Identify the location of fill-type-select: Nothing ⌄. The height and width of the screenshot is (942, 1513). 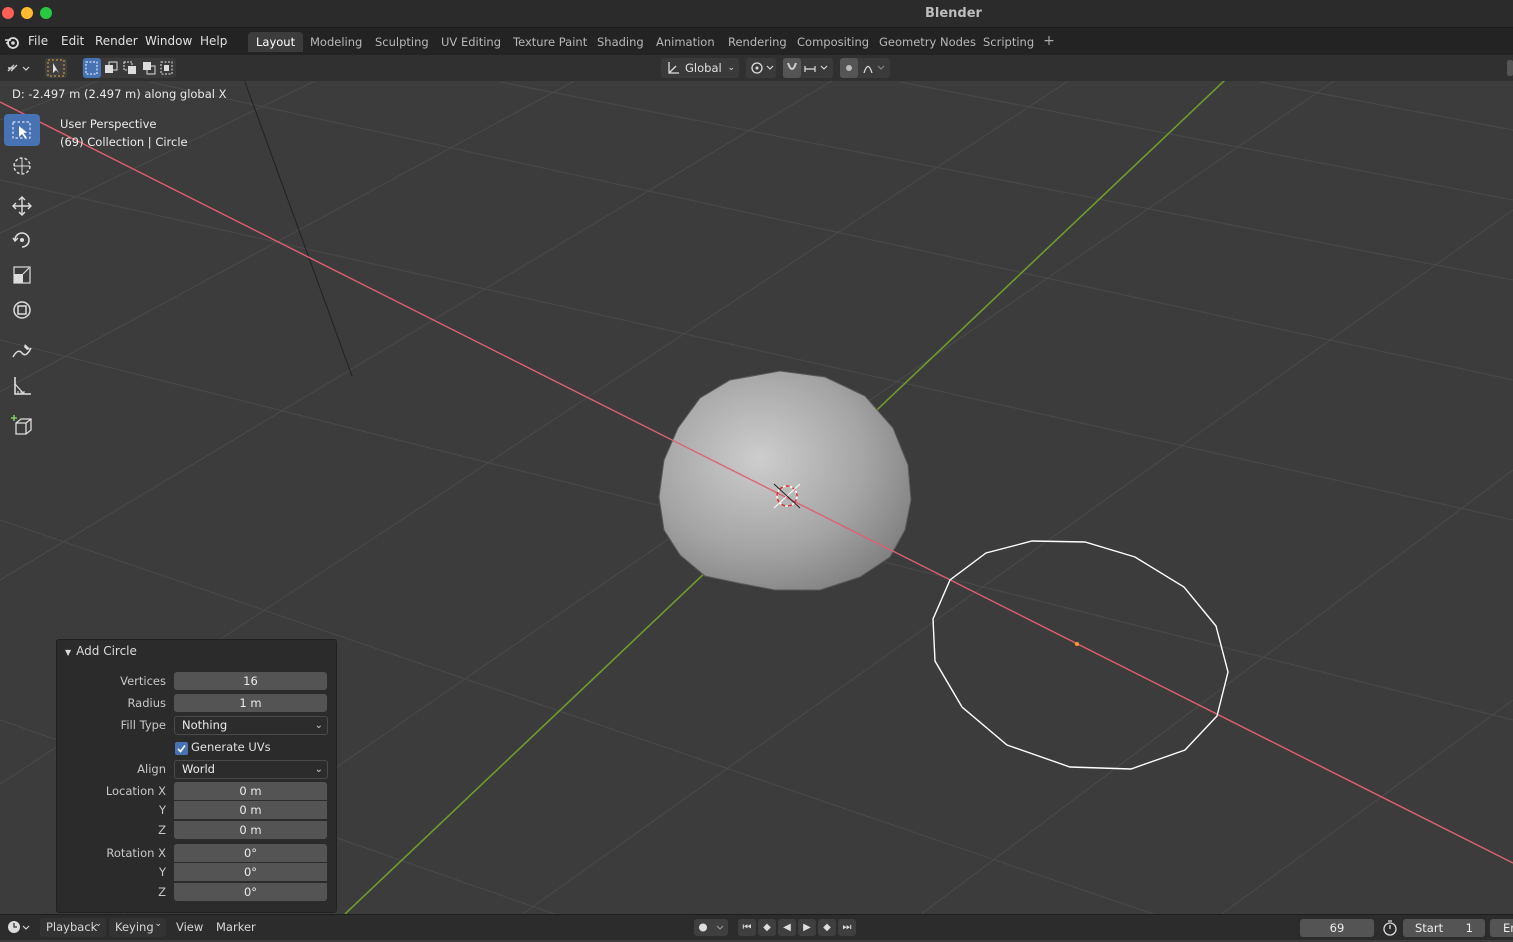
(251, 725).